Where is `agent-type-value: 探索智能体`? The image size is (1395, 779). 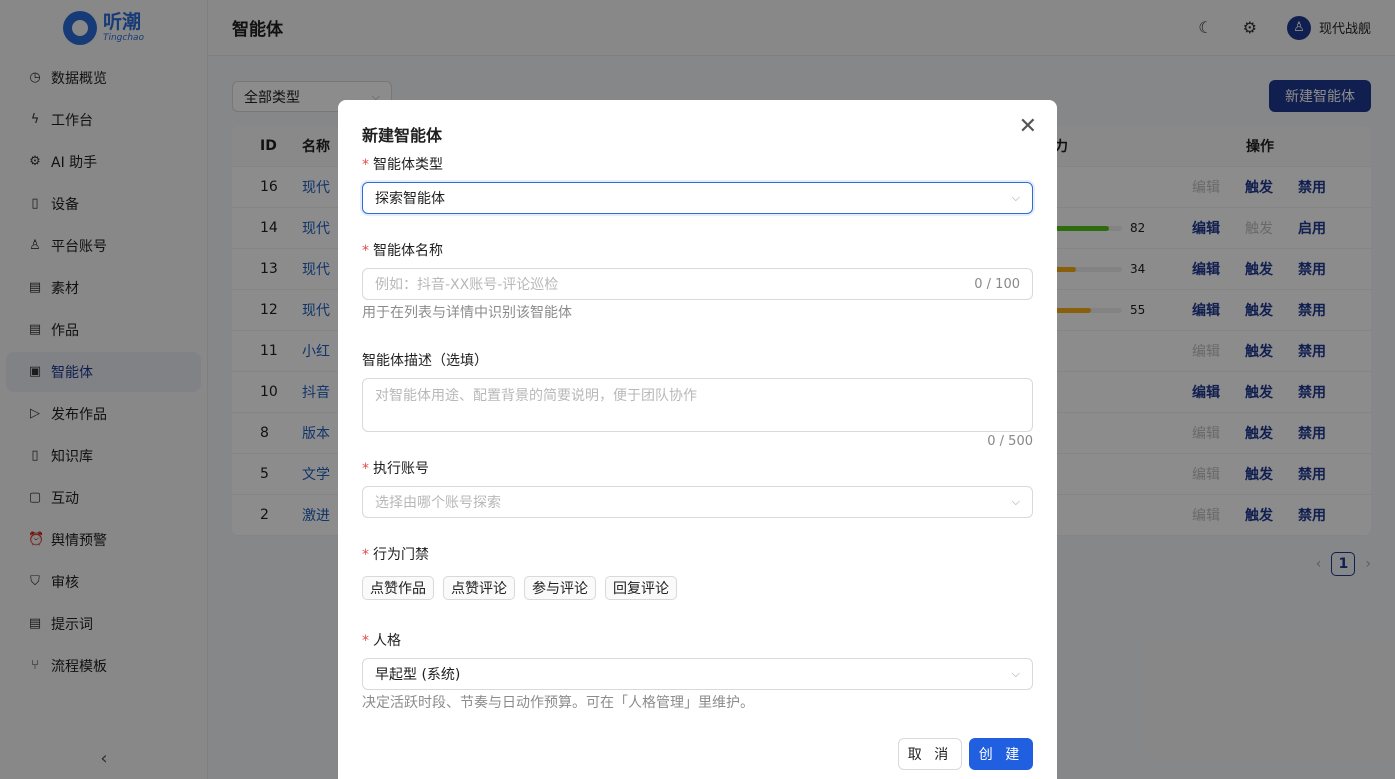 agent-type-value: 探索智能体 is located at coordinates (410, 199).